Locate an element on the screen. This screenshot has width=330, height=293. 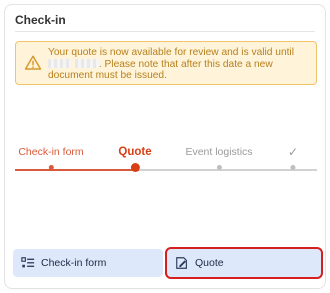
step-complete: ✓ is located at coordinates (293, 157).